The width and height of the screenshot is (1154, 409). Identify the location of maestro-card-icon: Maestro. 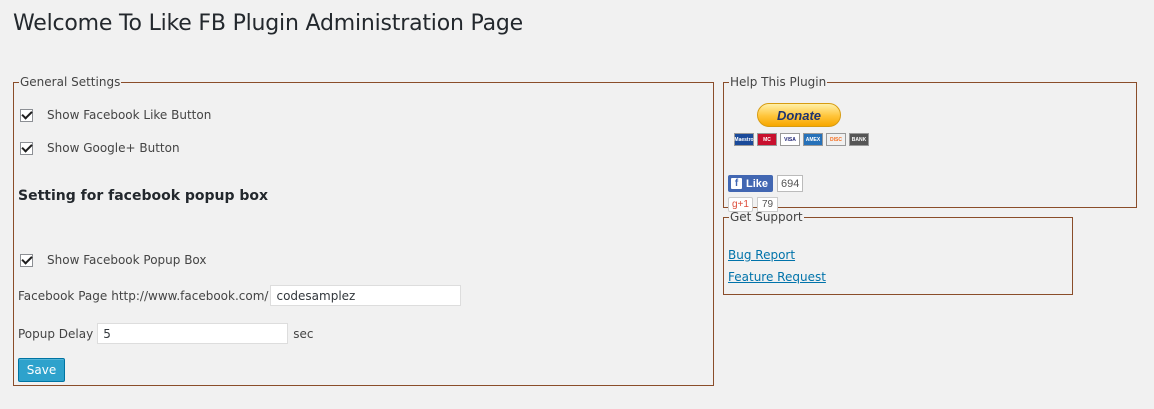
(744, 139).